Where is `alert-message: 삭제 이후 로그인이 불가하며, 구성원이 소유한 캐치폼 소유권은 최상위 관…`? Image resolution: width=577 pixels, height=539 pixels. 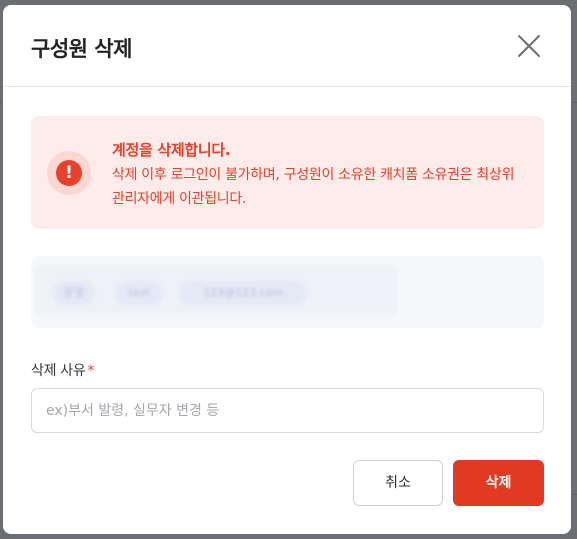
alert-message: 삭제 이후 로그인이 불가하며, 구성원이 소유한 캐치폼 소유권은 최상위 관… is located at coordinates (313, 187).